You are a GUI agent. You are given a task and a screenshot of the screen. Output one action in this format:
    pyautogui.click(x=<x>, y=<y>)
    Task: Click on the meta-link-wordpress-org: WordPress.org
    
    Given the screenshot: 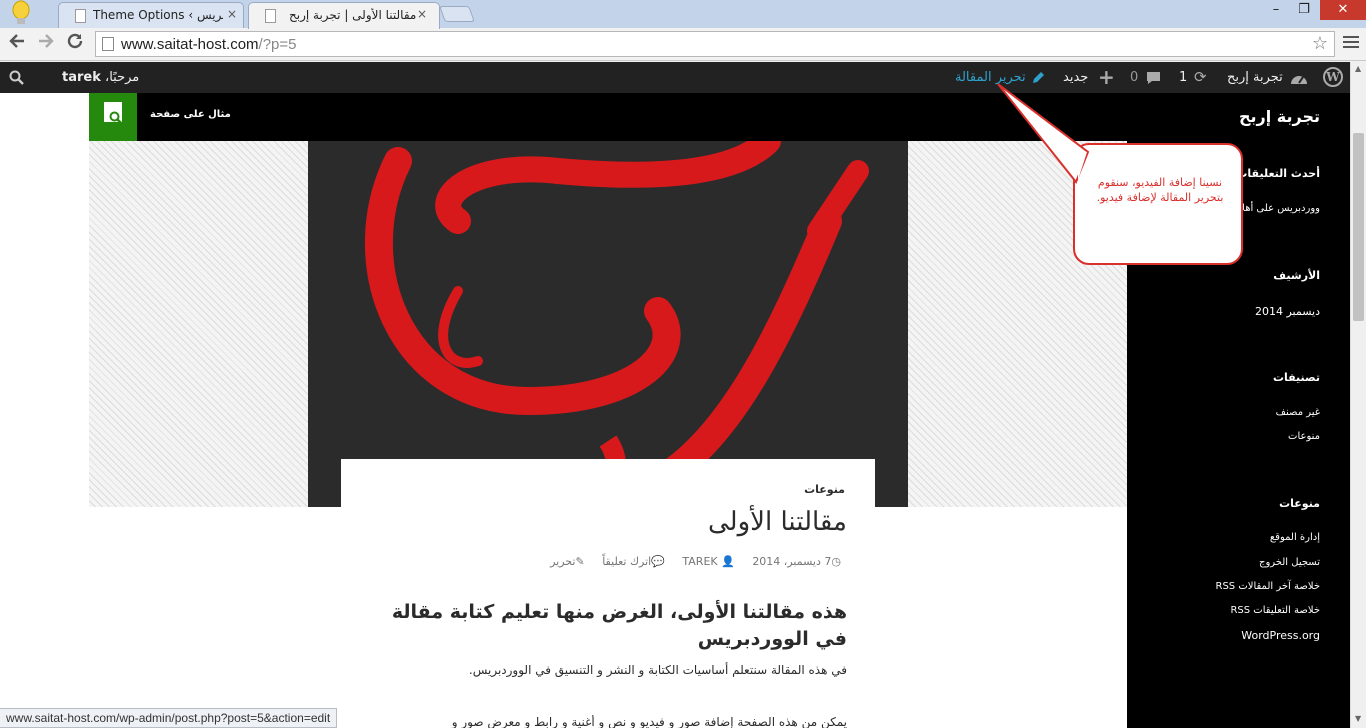 What is the action you would take?
    pyautogui.click(x=1280, y=635)
    